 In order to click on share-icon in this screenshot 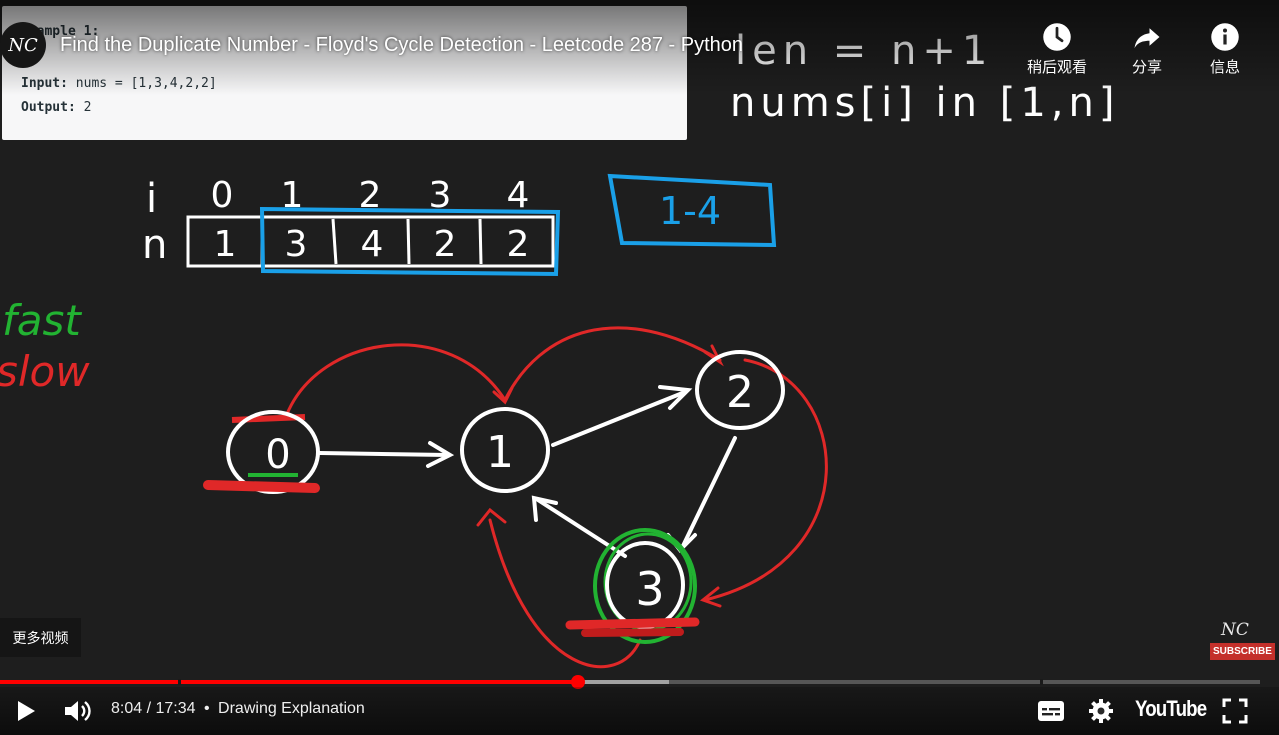, I will do `click(1147, 38)`.